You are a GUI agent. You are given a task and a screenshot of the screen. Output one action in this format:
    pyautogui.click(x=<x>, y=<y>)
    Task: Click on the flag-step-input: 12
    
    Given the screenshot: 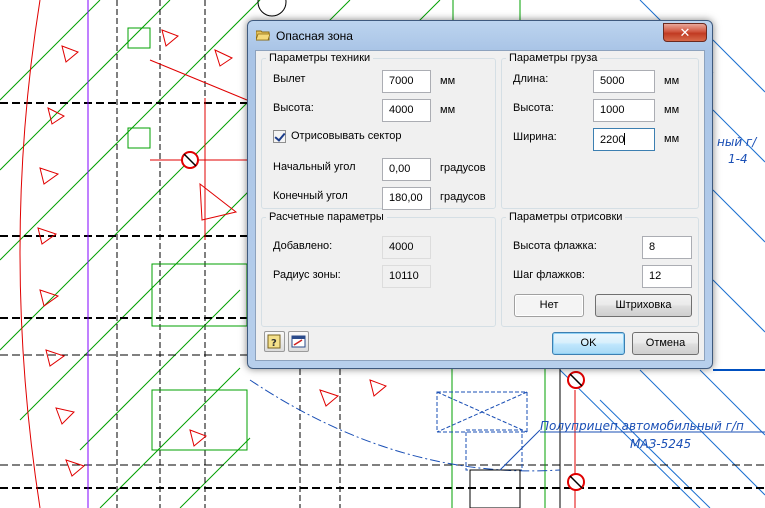 What is the action you would take?
    pyautogui.click(x=667, y=276)
    